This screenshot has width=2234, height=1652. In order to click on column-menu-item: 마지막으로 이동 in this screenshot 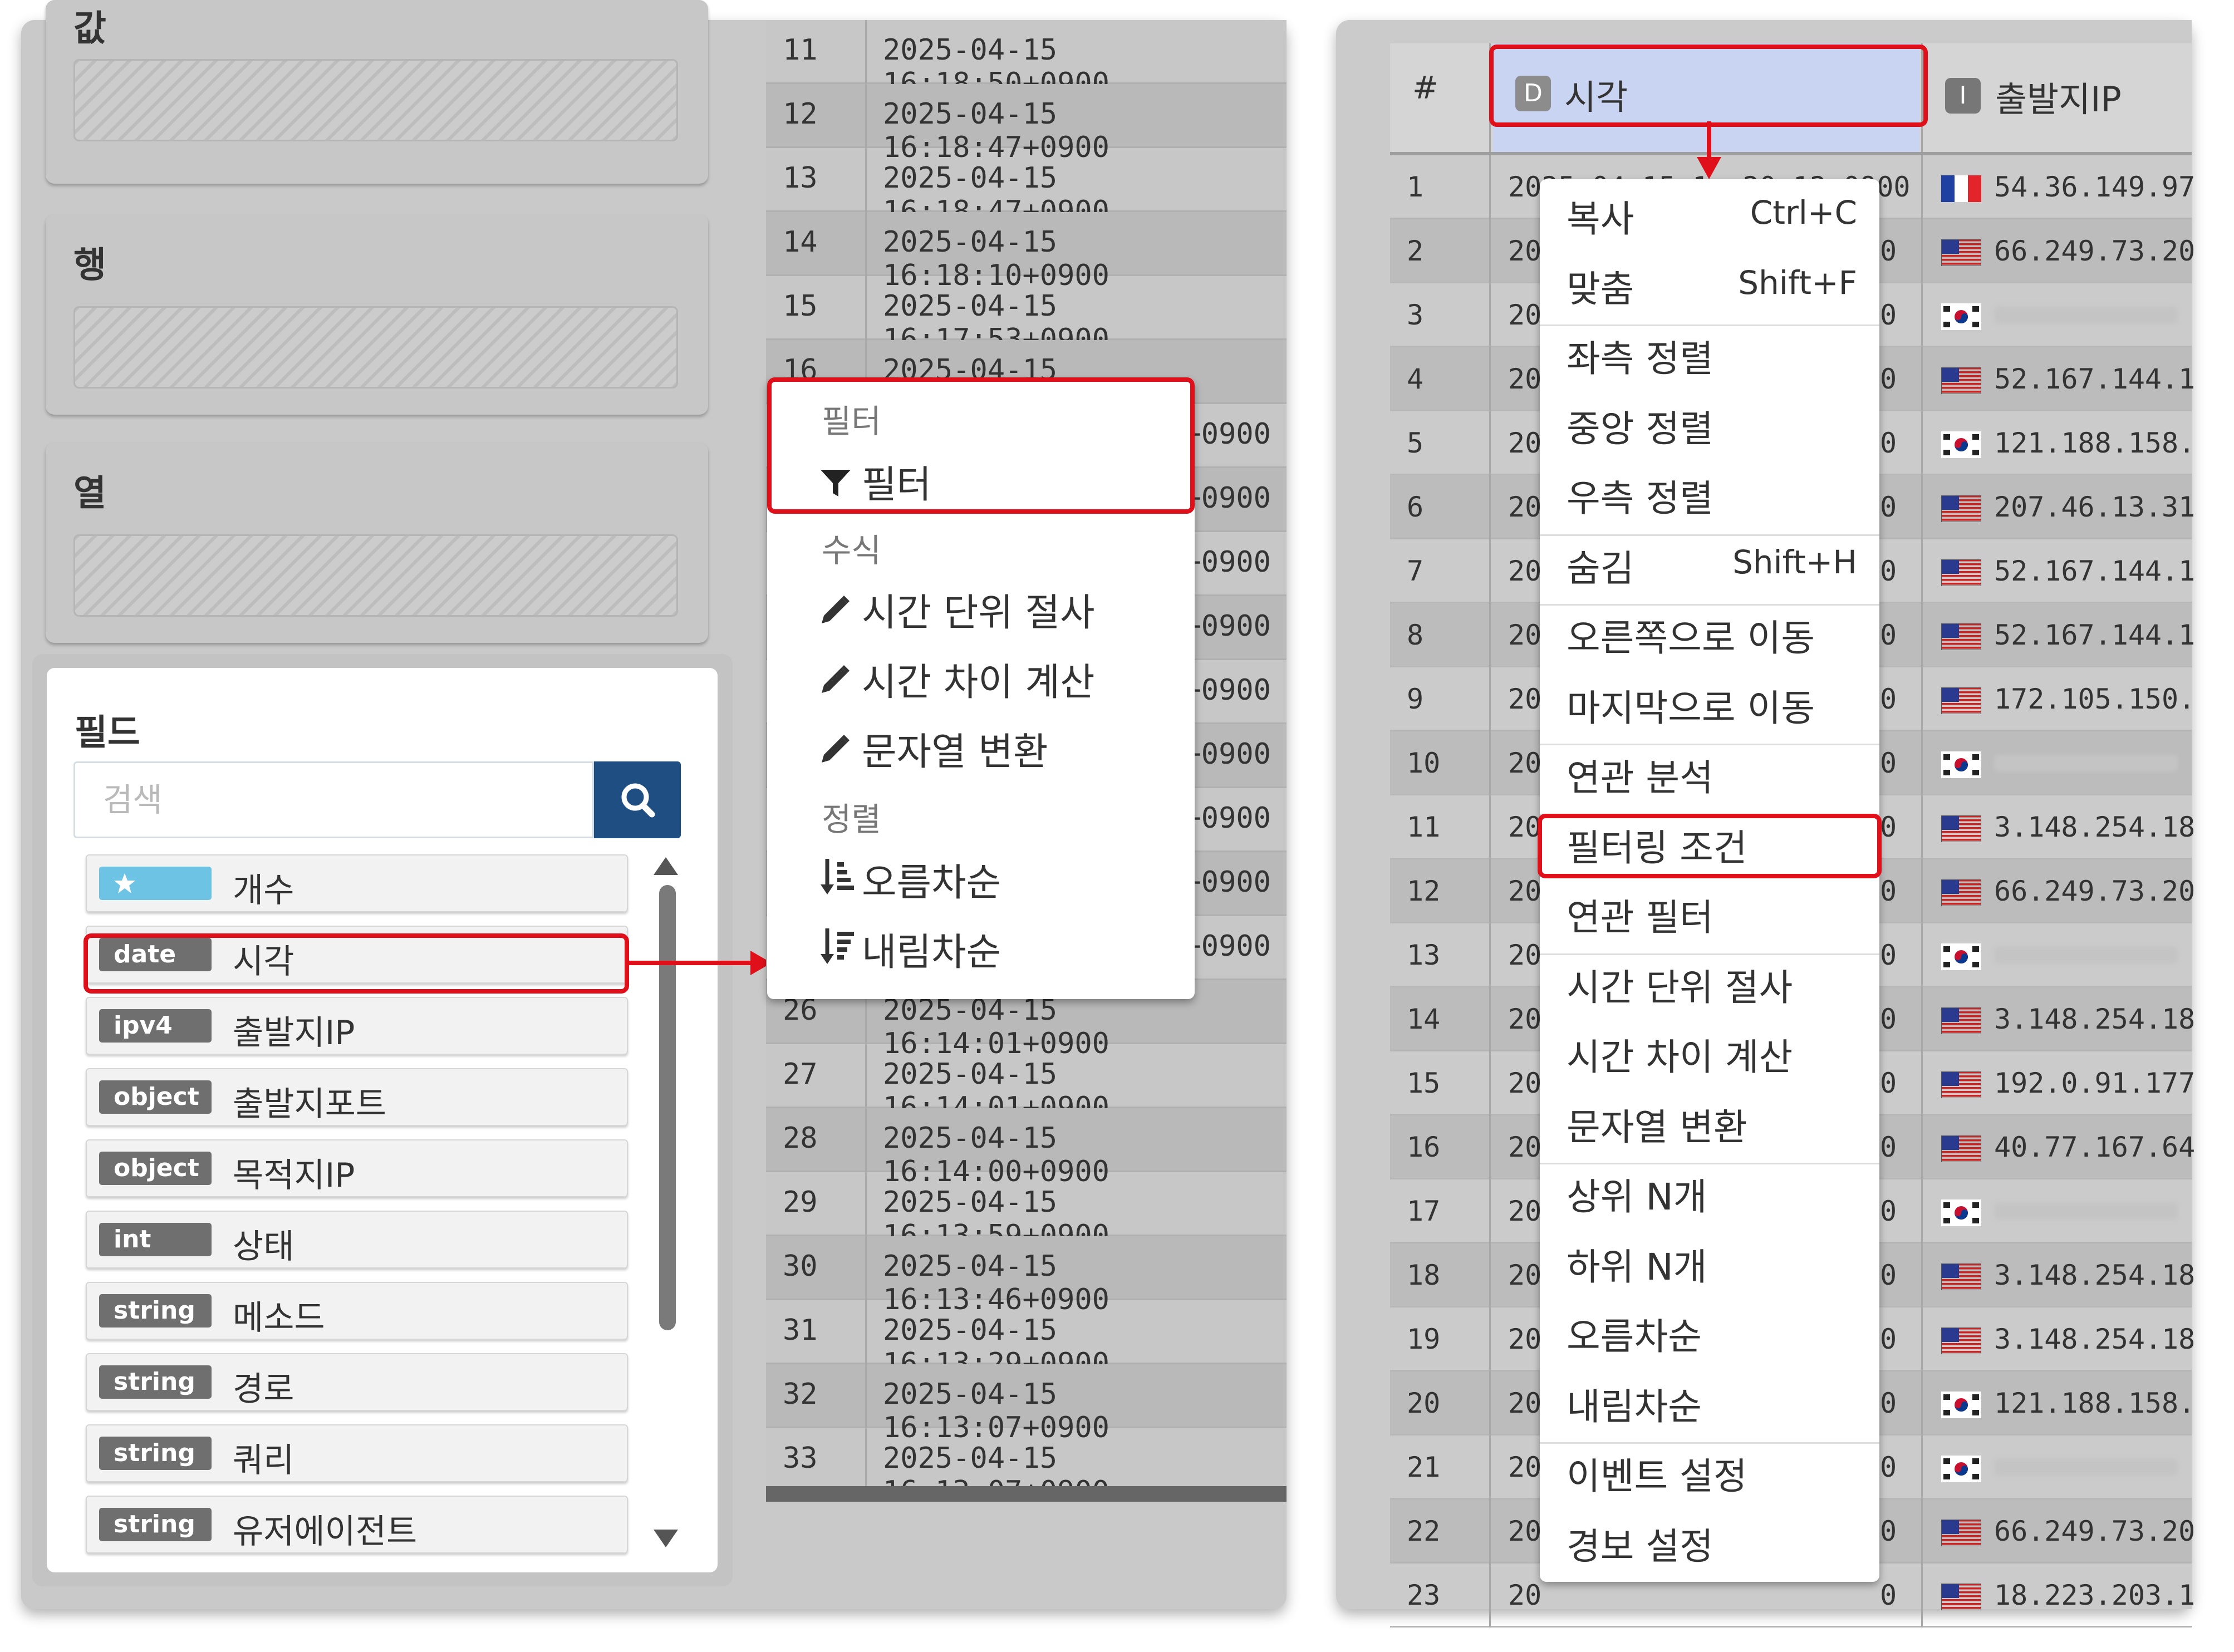, I will do `click(1712, 705)`.